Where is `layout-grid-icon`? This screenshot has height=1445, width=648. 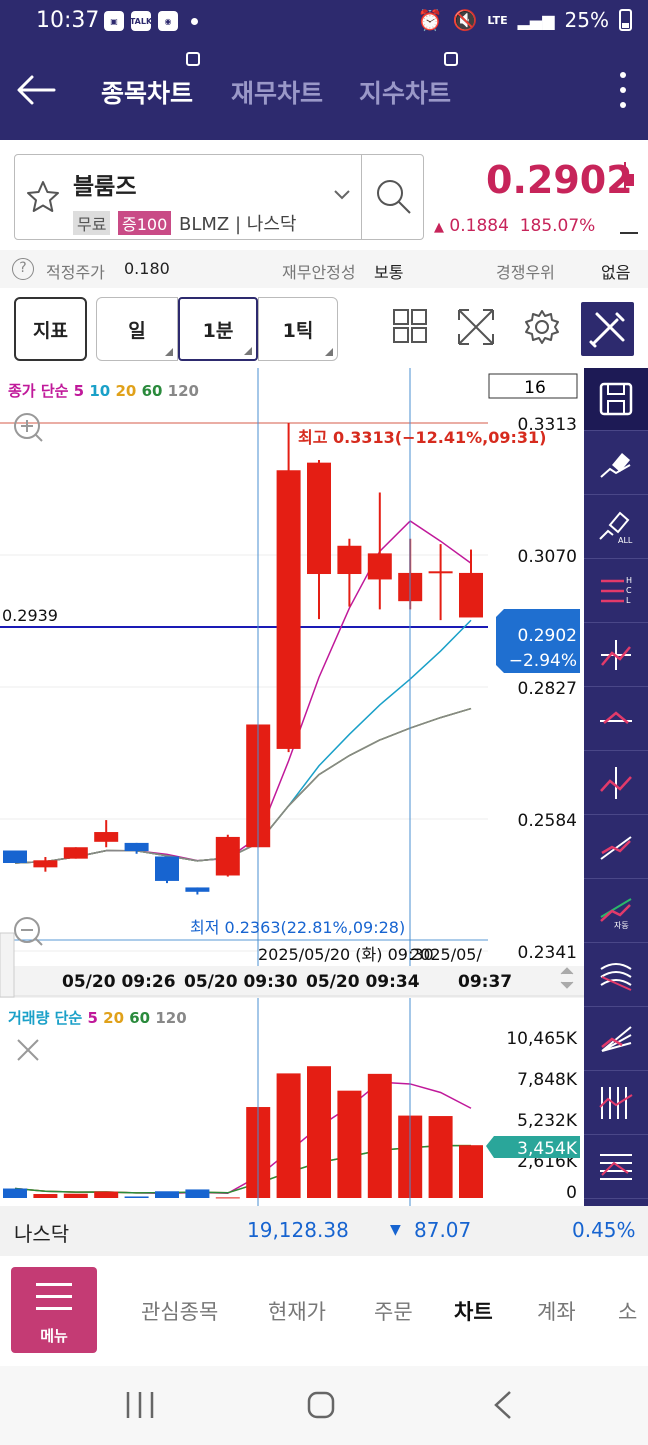
layout-grid-icon is located at coordinates (410, 326).